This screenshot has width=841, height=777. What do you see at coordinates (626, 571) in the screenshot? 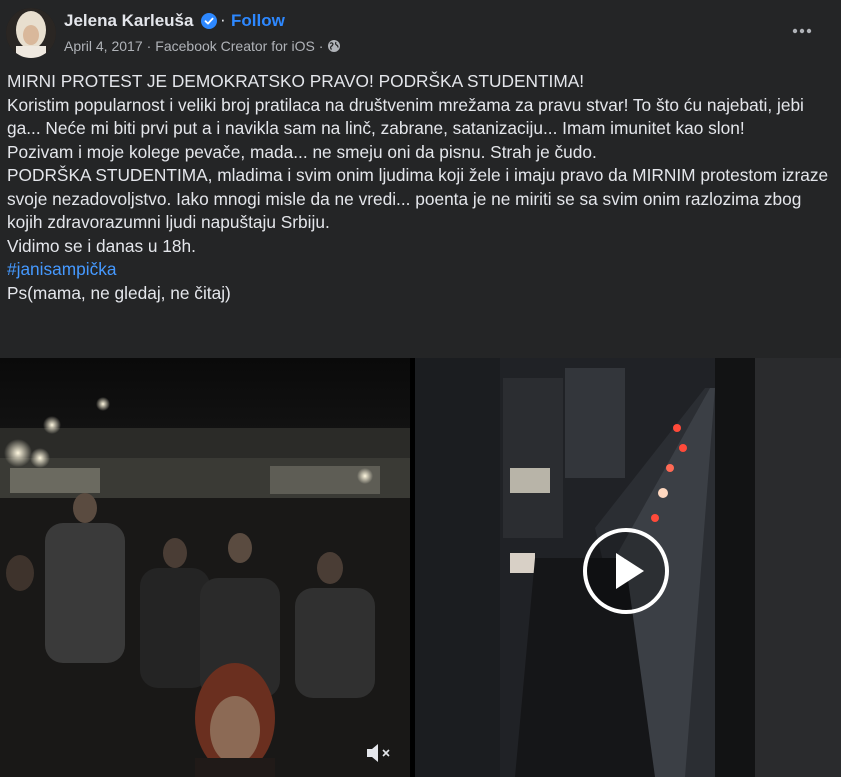
I see `play-icon` at bounding box center [626, 571].